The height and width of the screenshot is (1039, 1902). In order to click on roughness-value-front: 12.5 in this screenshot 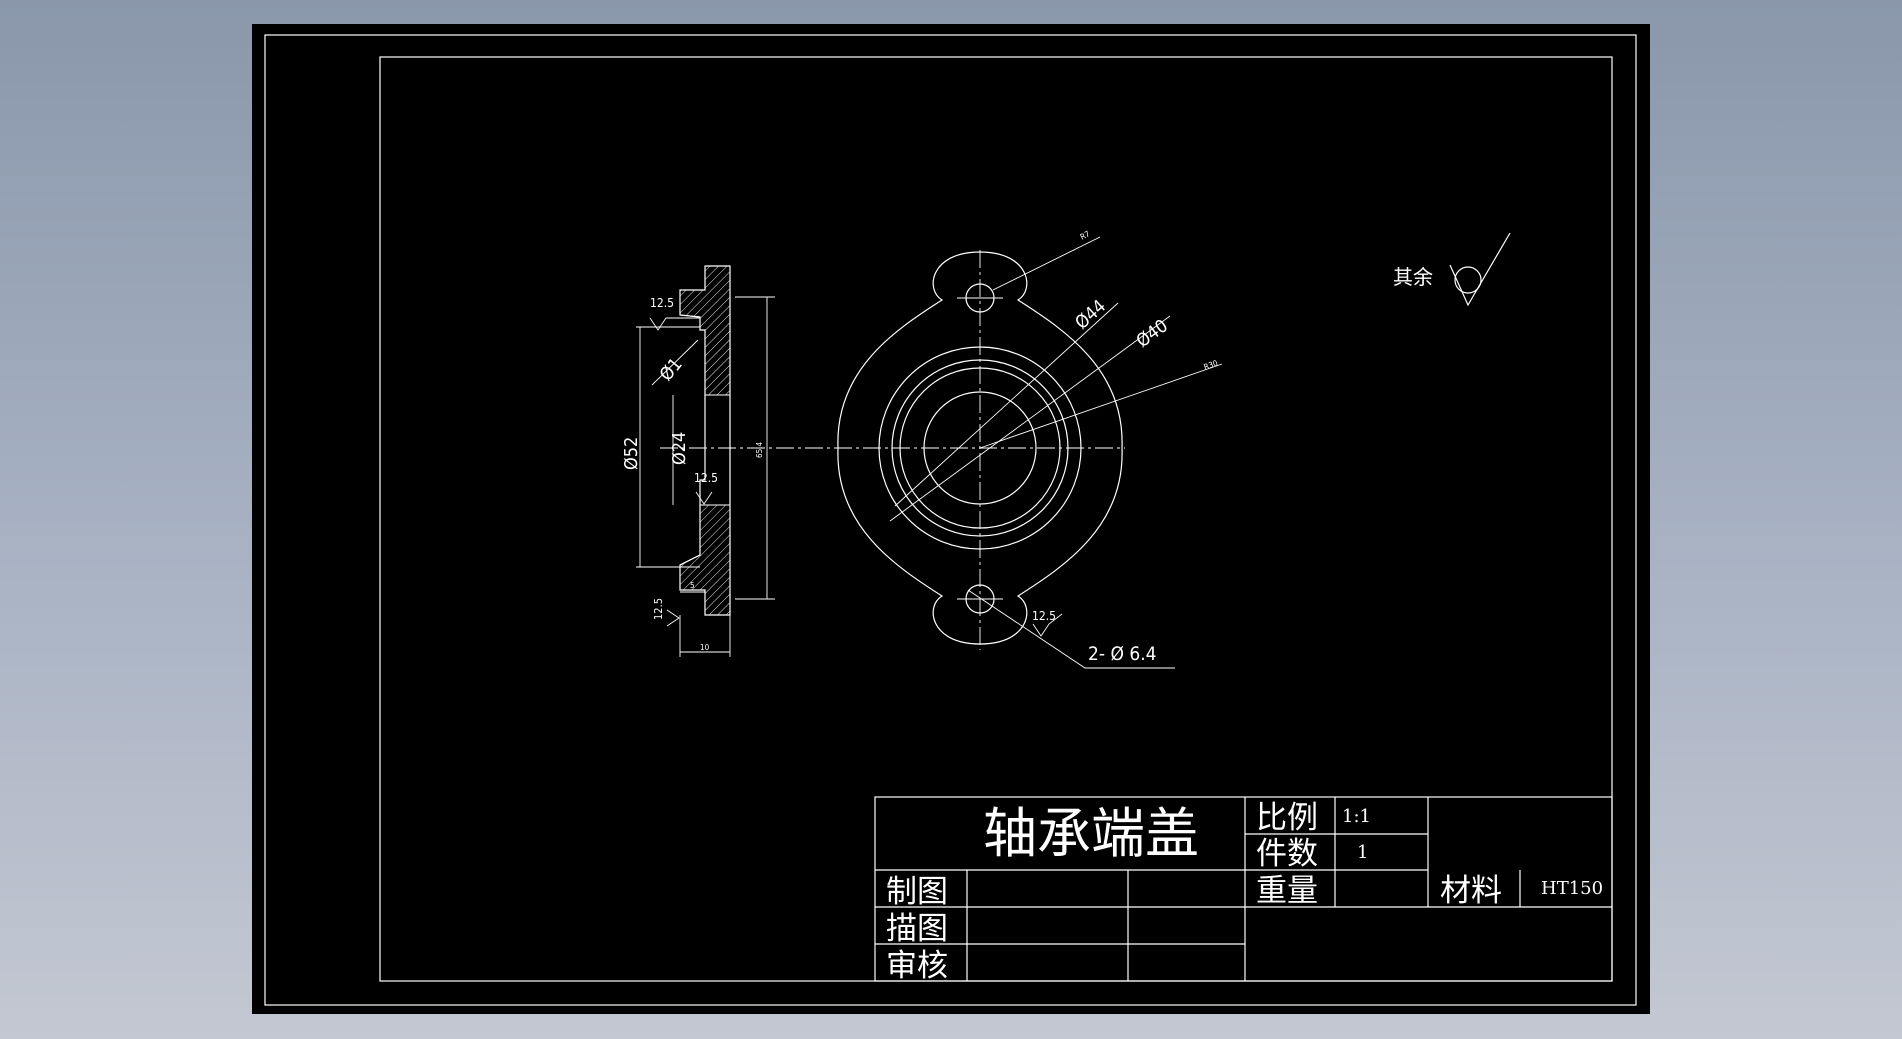, I will do `click(1044, 616)`.